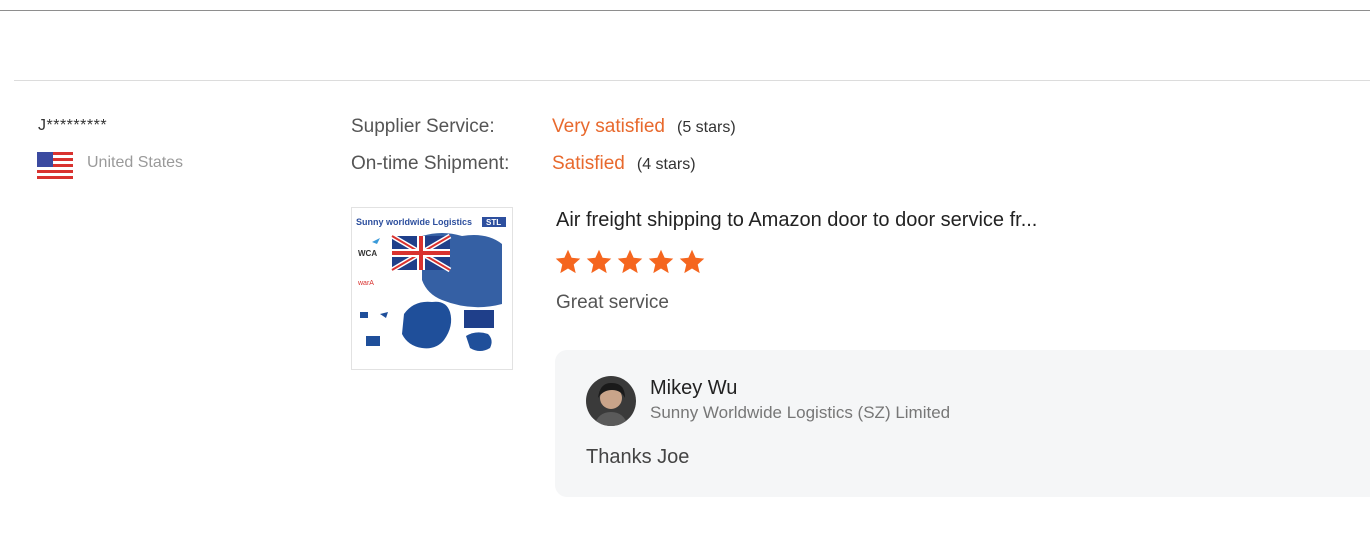  Describe the element at coordinates (423, 126) in the screenshot. I see `supplier-service-label: Supplier Service:` at that location.